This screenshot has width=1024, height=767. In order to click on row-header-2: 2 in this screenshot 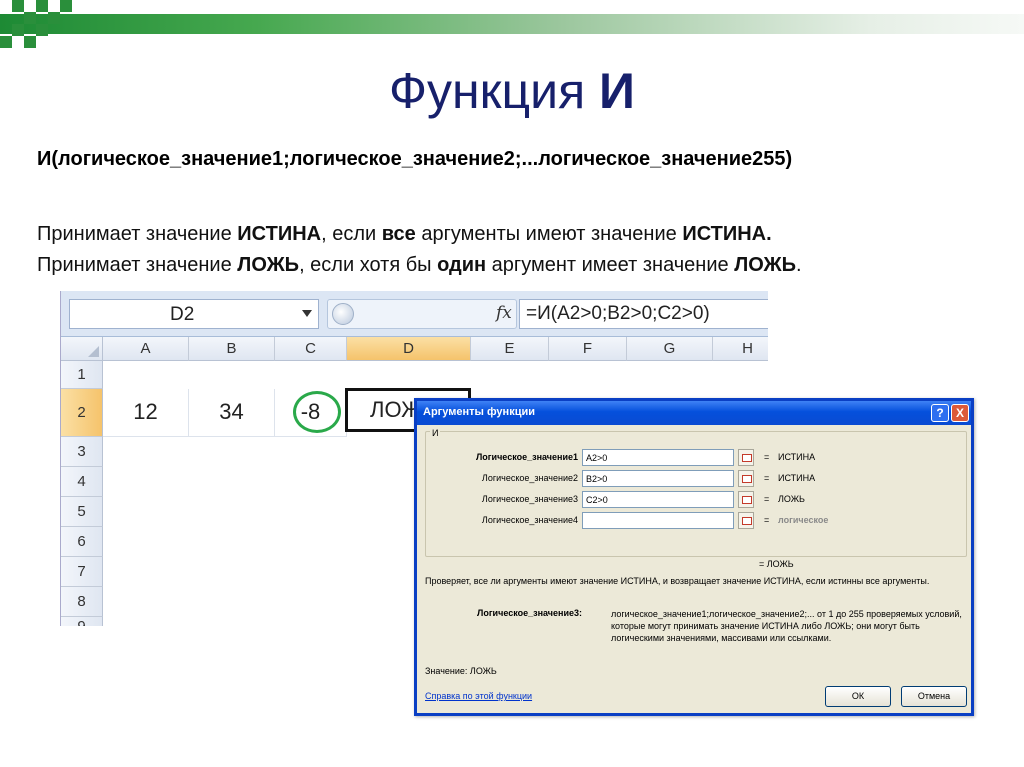, I will do `click(82, 413)`.